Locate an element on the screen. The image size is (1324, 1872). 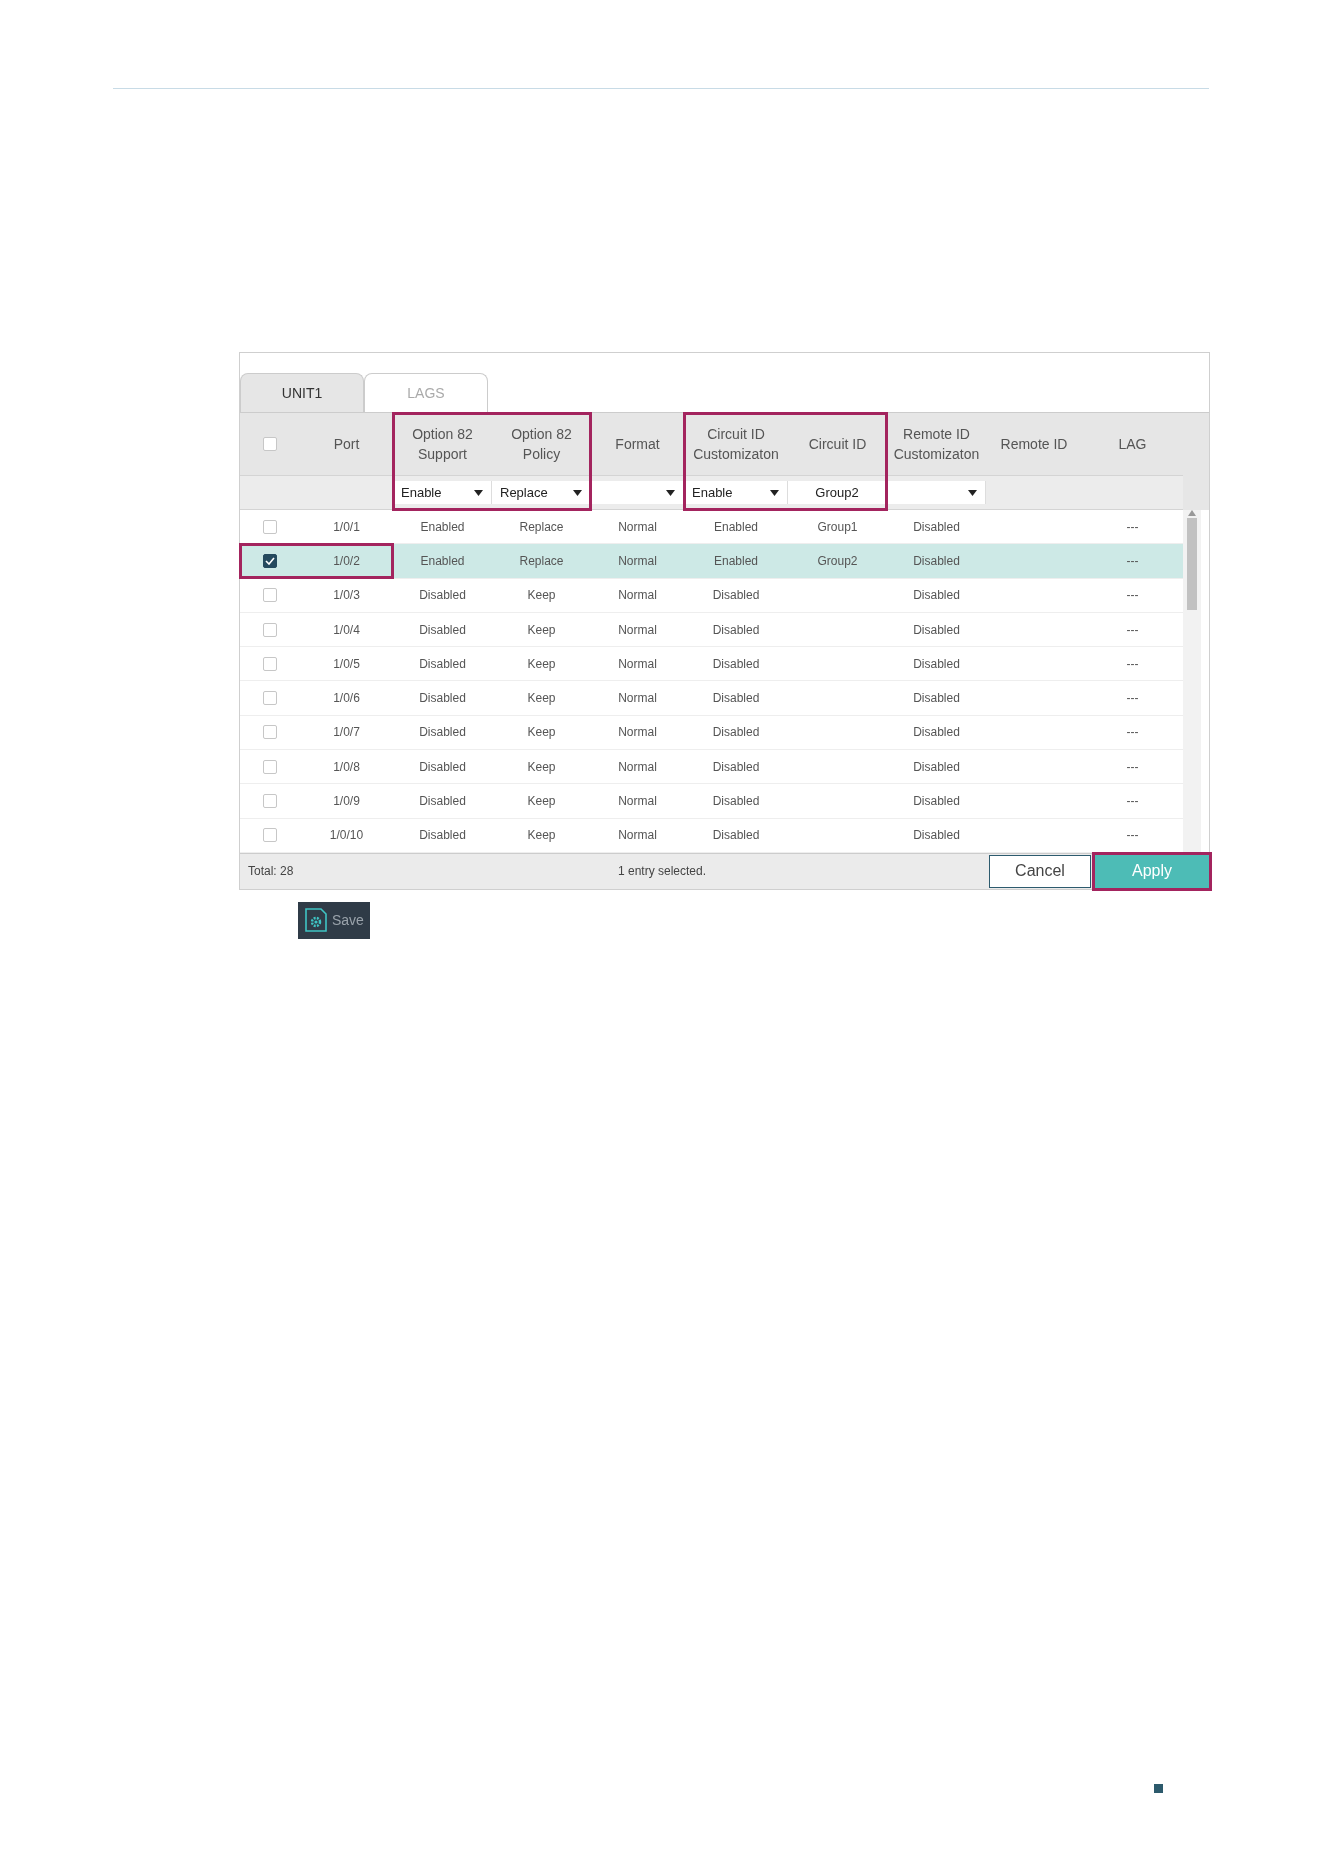
table-cell: 1/0/1 is located at coordinates (346, 526).